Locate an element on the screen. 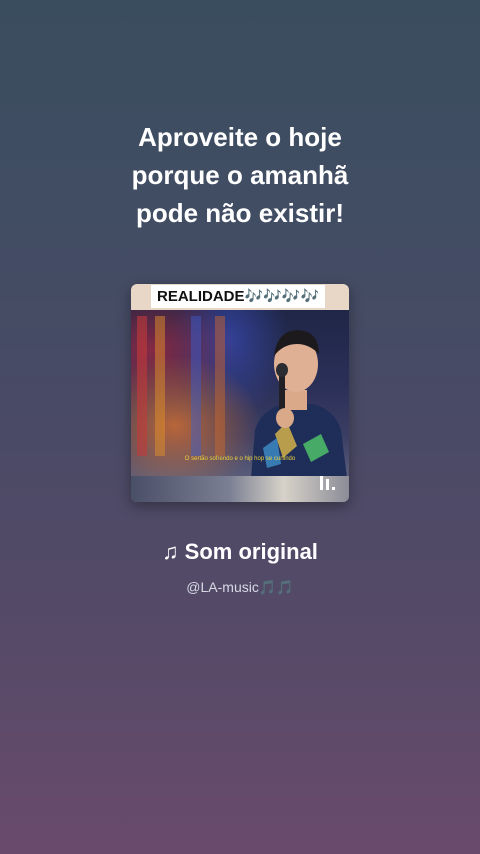  quote-line-2: porque o amanhã is located at coordinates (240, 175).